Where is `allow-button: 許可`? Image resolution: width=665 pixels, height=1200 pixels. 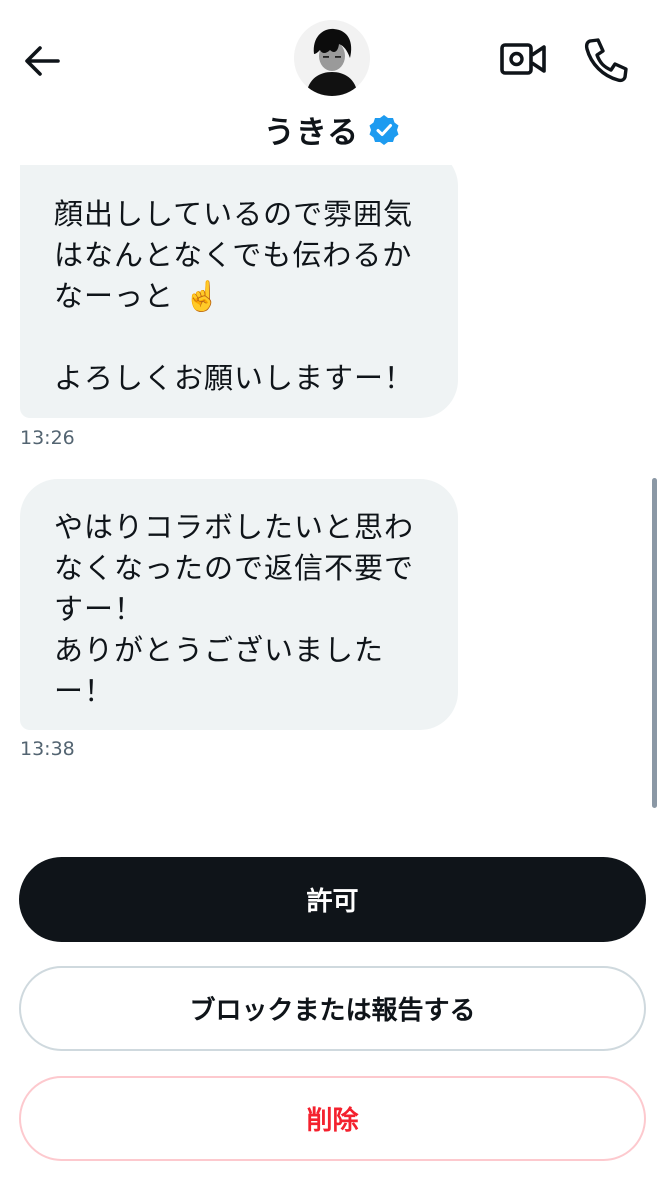
allow-button: 許可 is located at coordinates (332, 899).